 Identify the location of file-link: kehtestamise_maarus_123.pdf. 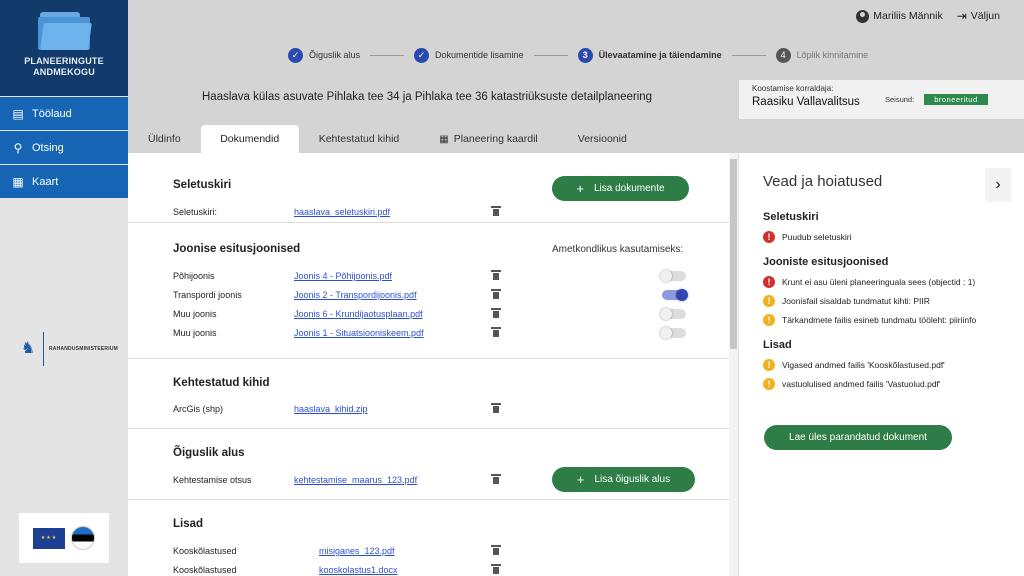
(355, 480).